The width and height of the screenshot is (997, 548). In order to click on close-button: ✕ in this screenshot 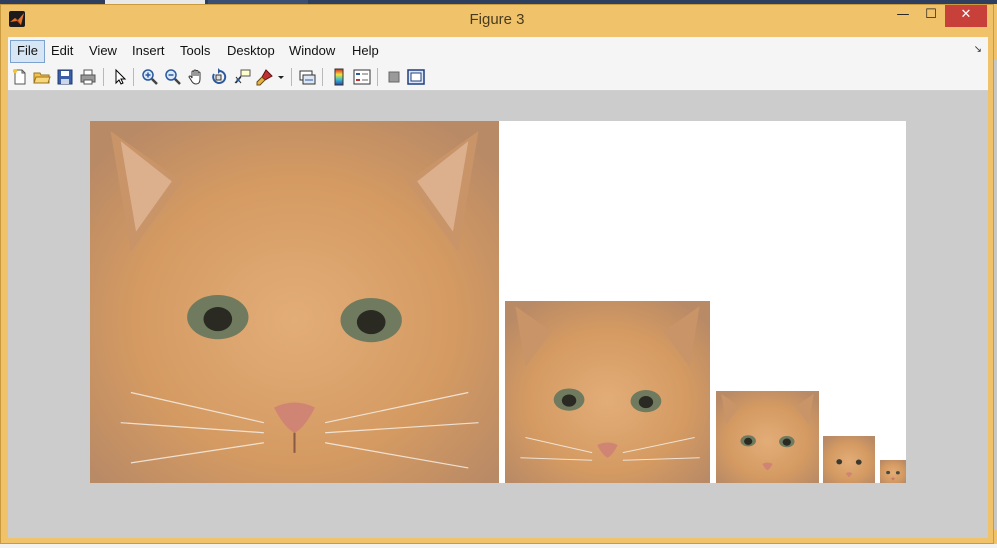, I will do `click(966, 16)`.